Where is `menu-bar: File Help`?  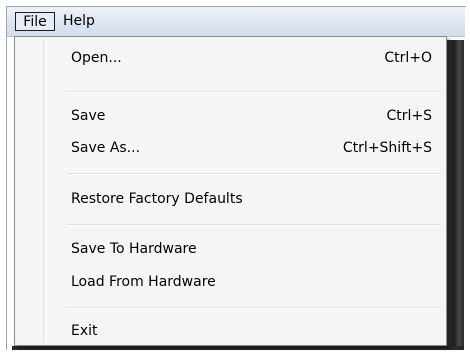
menu-bar: File Help is located at coordinates (236, 22).